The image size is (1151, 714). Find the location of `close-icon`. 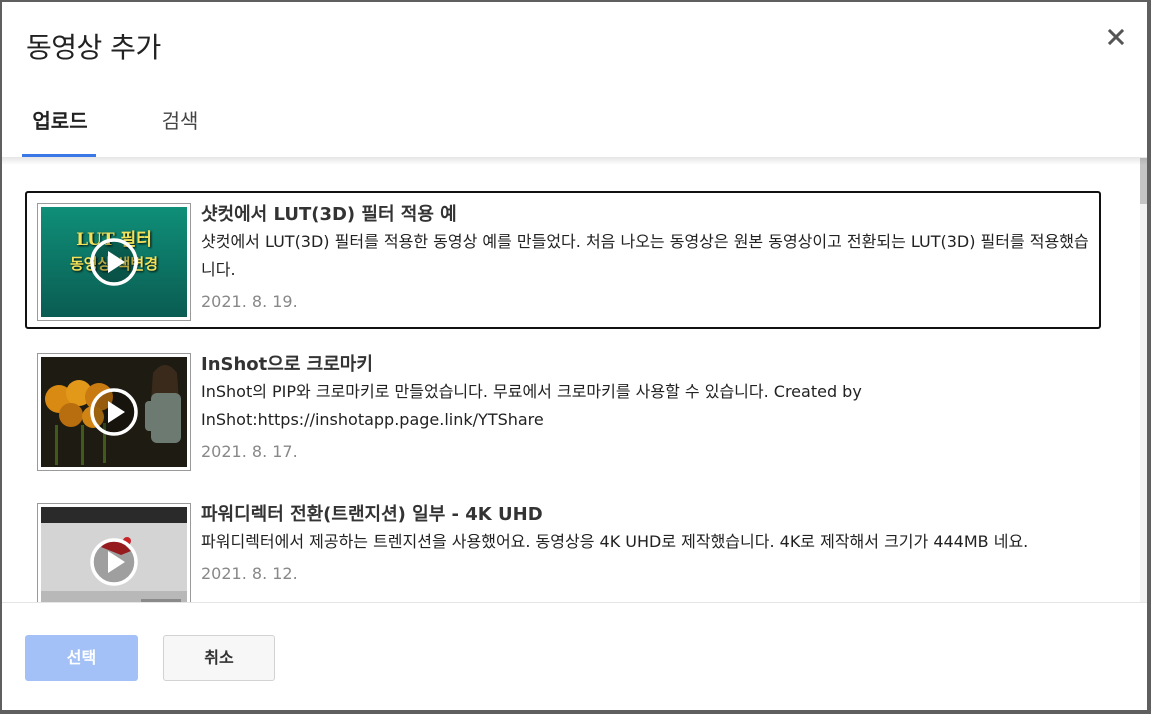

close-icon is located at coordinates (1116, 37).